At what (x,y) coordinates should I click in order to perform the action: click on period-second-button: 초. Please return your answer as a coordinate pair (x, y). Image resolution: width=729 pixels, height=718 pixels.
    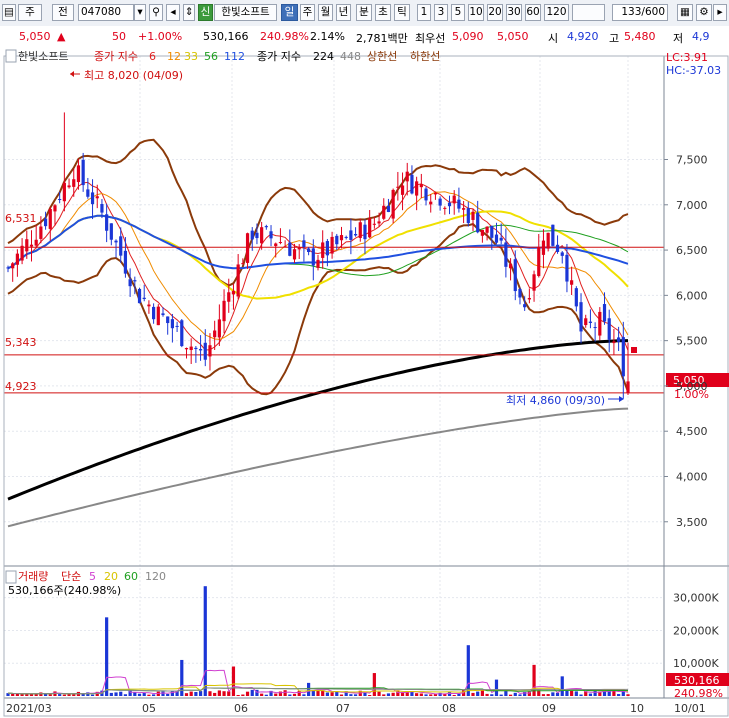
    Looking at the image, I should click on (383, 12).